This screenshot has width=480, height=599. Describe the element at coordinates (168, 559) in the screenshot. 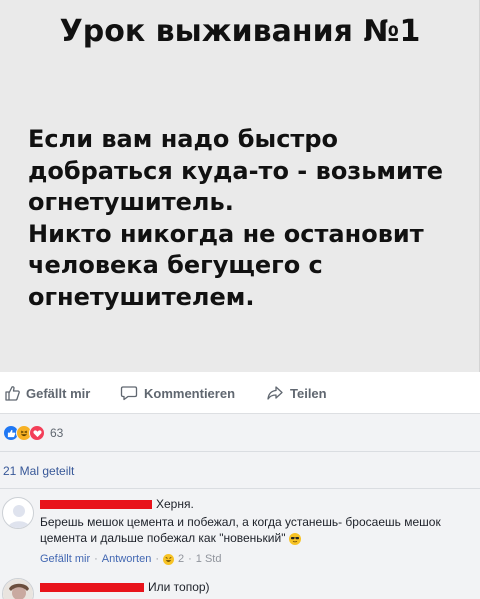

I see `haha-reaction-icon` at that location.